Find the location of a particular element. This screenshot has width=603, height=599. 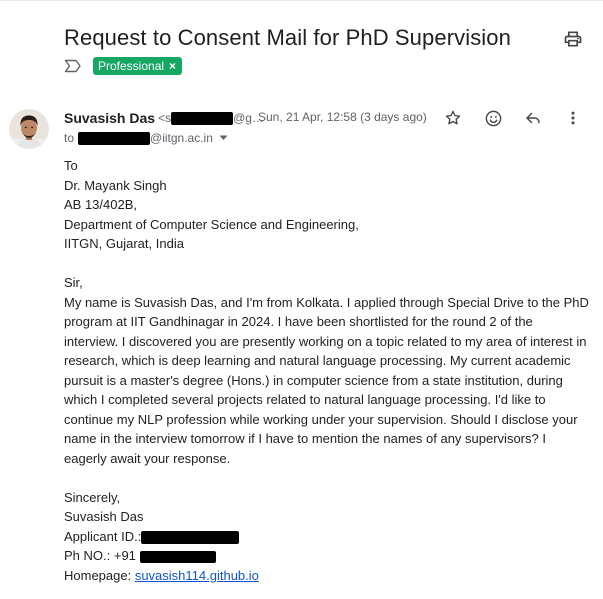

recipient-row: to @iitgn.ac.in is located at coordinates (146, 138).